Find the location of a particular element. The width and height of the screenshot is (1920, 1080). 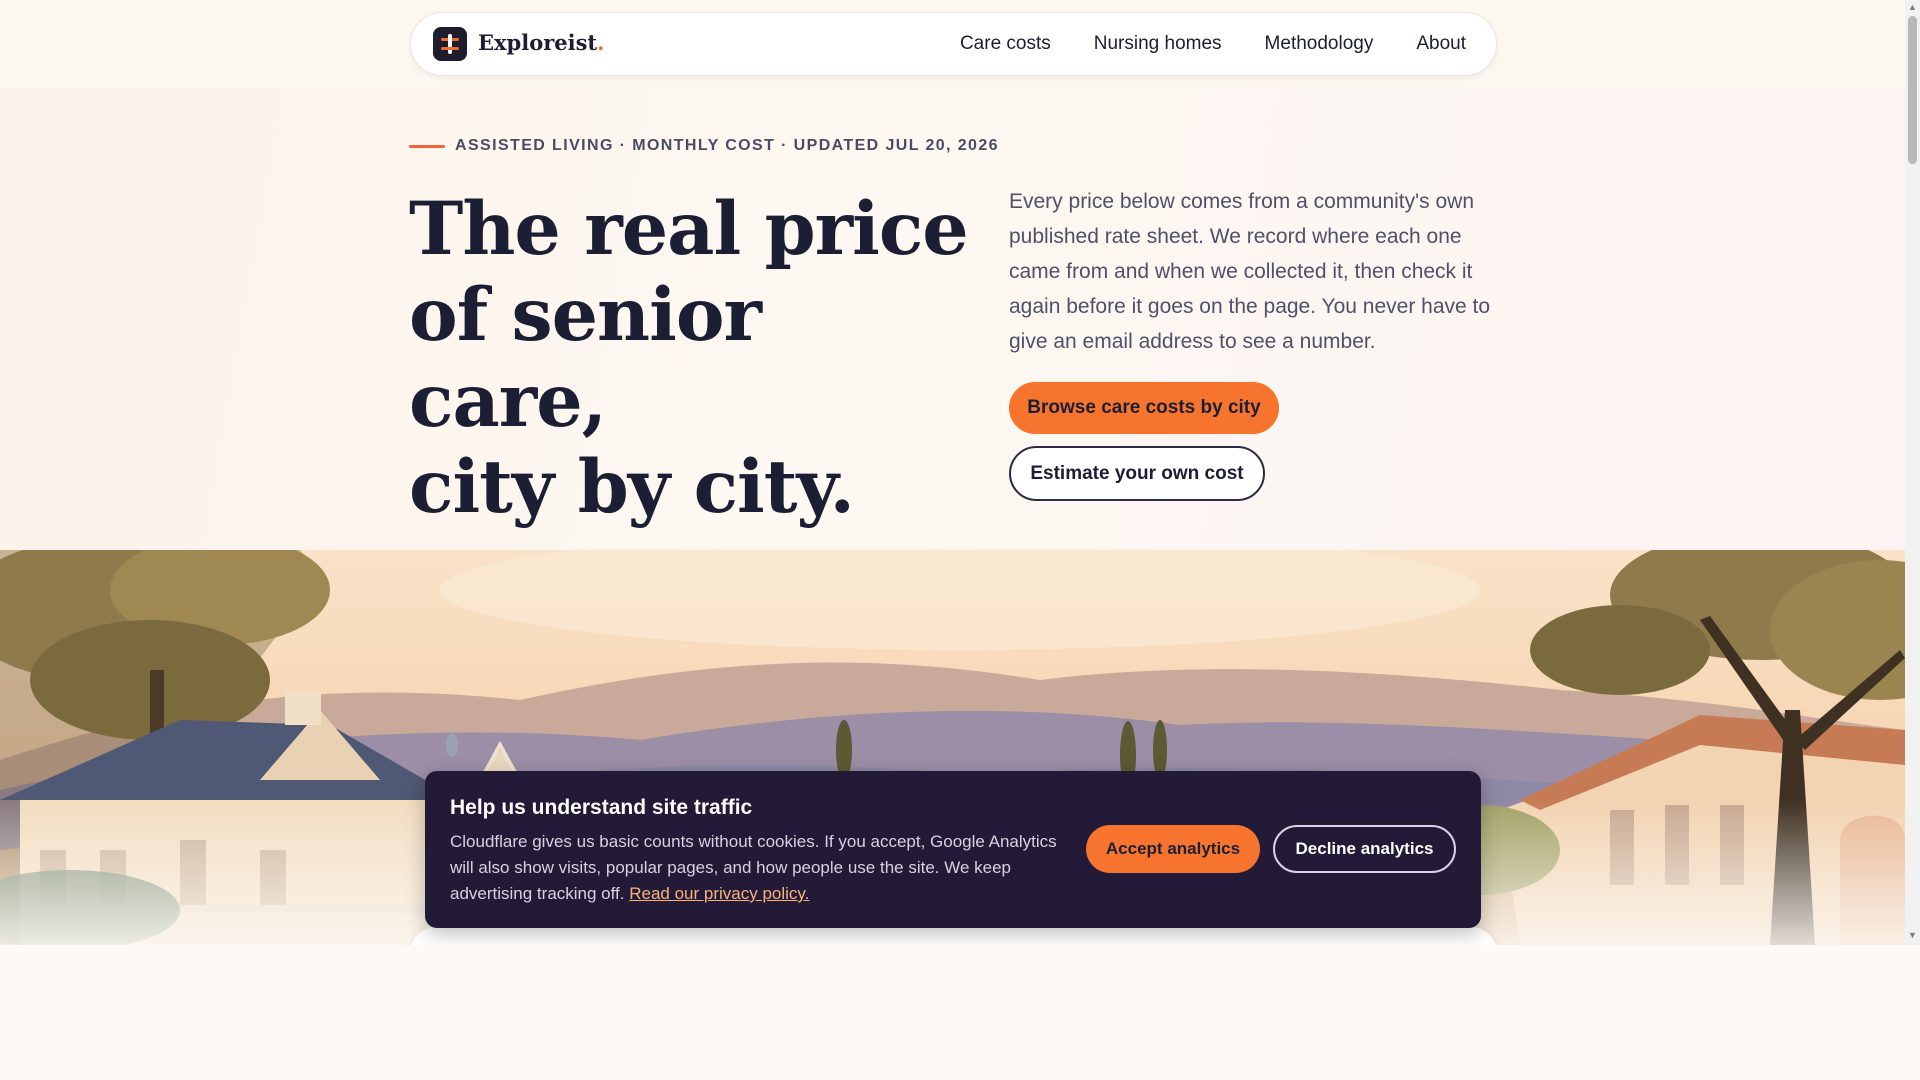

content-card-top is located at coordinates (953, 936).